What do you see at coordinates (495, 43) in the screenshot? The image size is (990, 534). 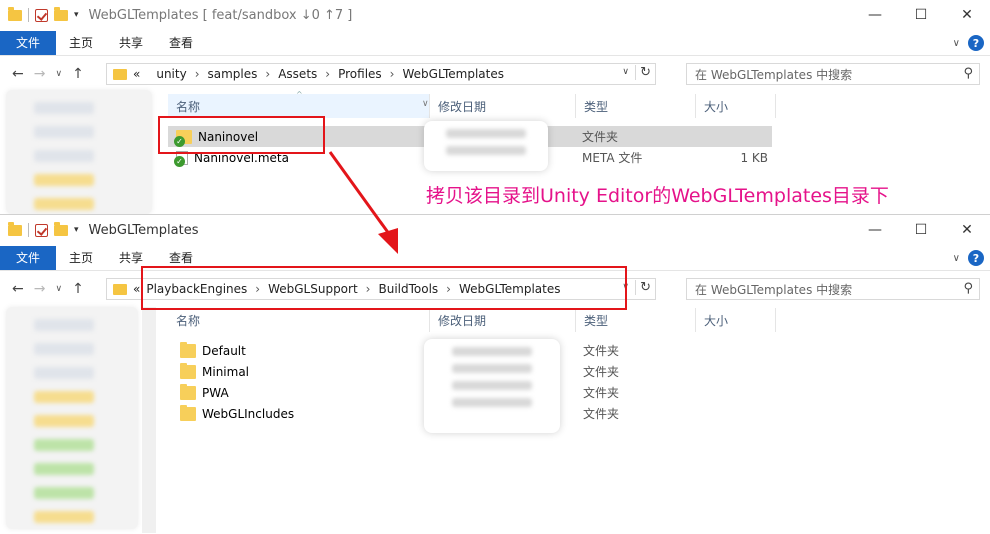 I see `ribbon-tabs: 文件 主页 共享 查看 ∨ ?` at bounding box center [495, 43].